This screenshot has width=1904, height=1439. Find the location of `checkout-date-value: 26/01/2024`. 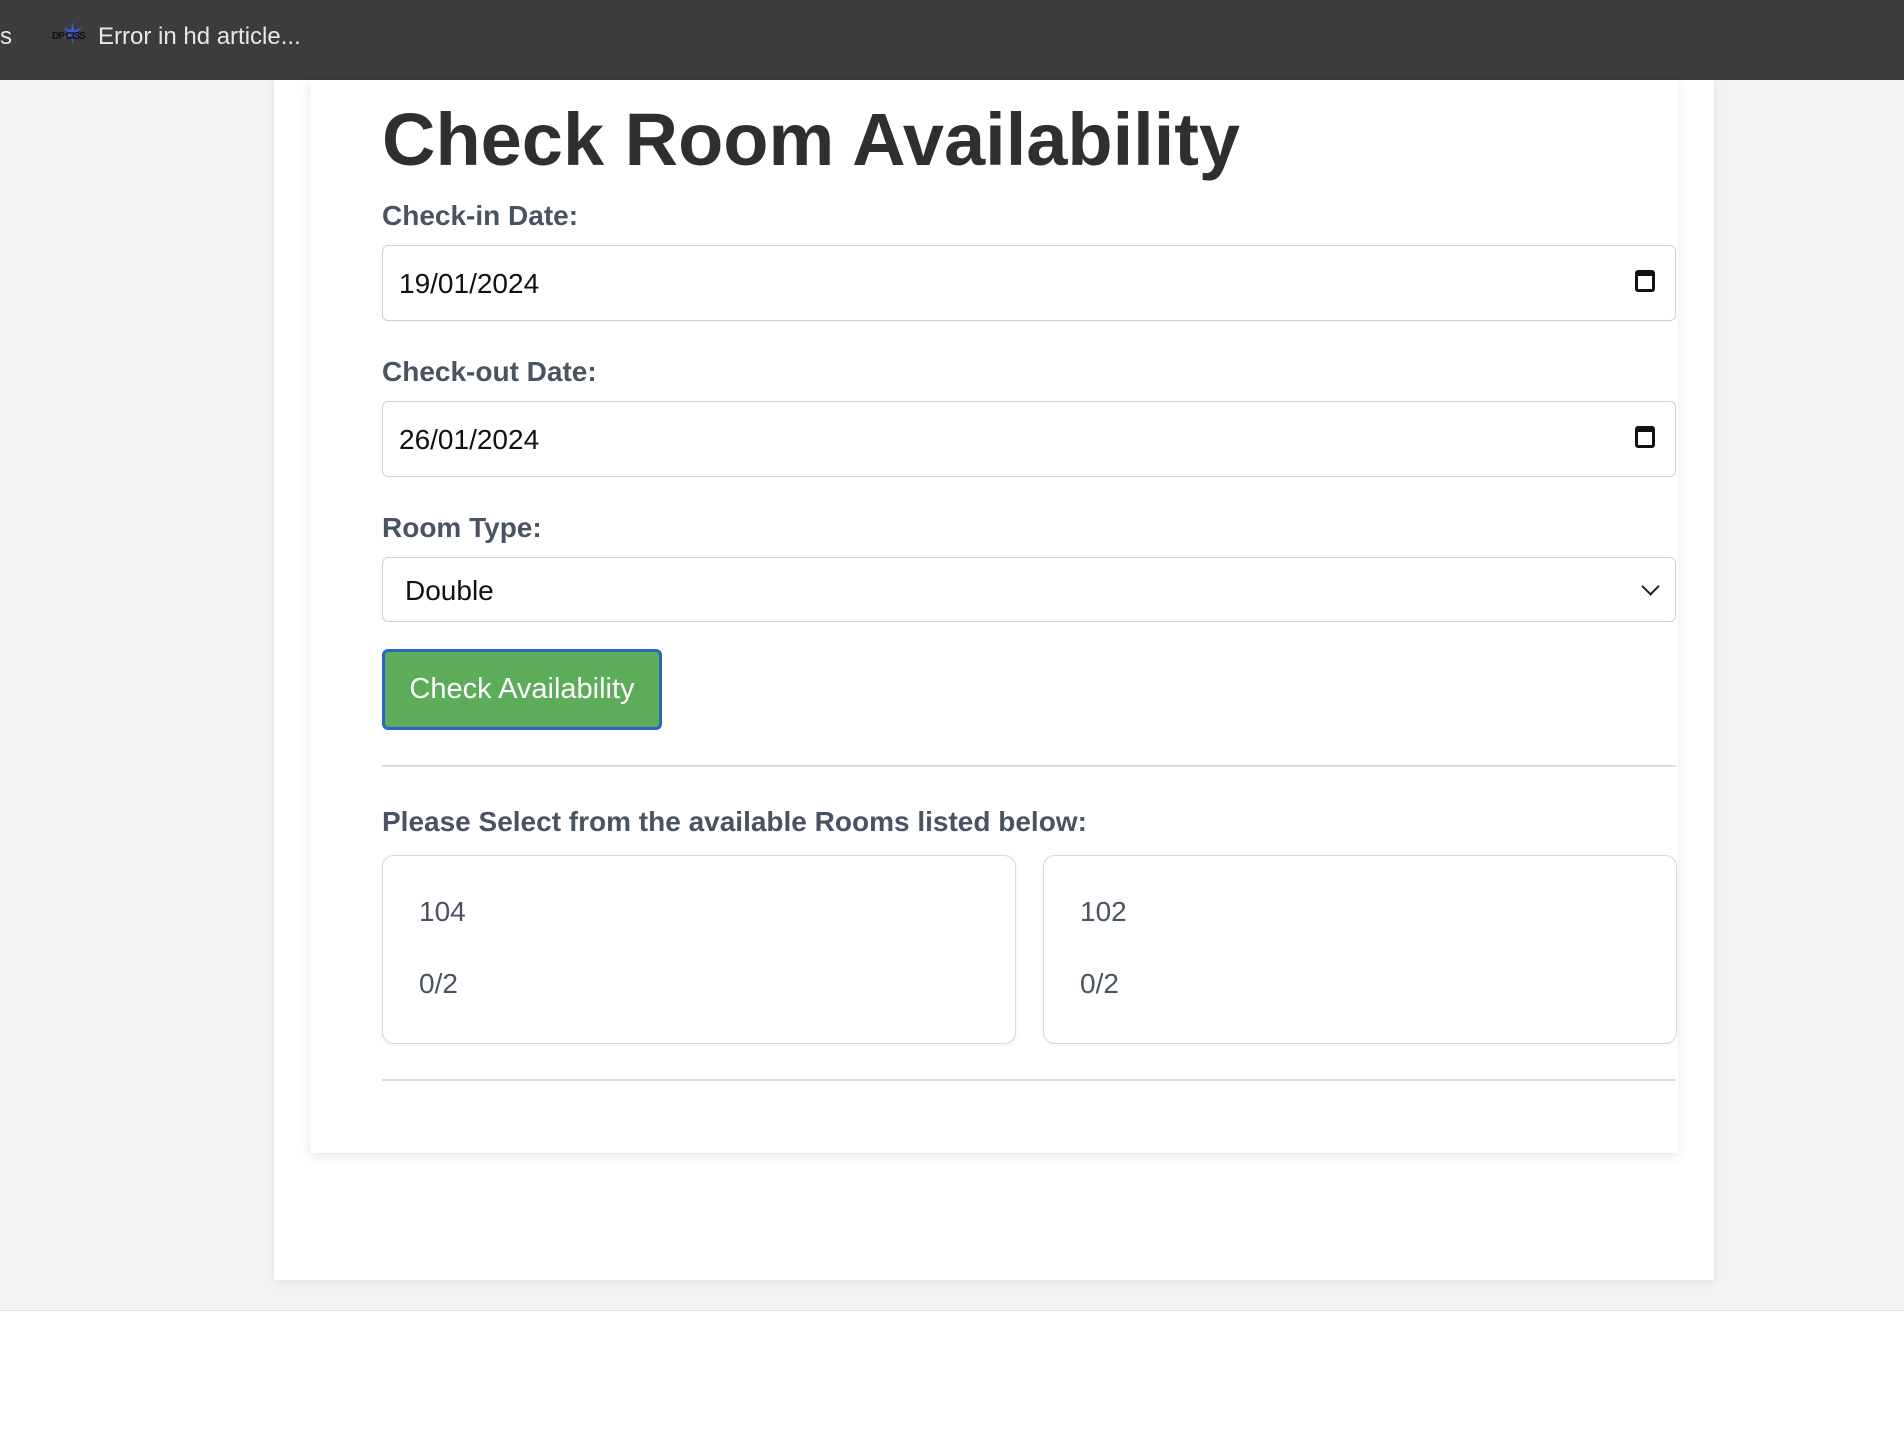

checkout-date-value: 26/01/2024 is located at coordinates (469, 439).